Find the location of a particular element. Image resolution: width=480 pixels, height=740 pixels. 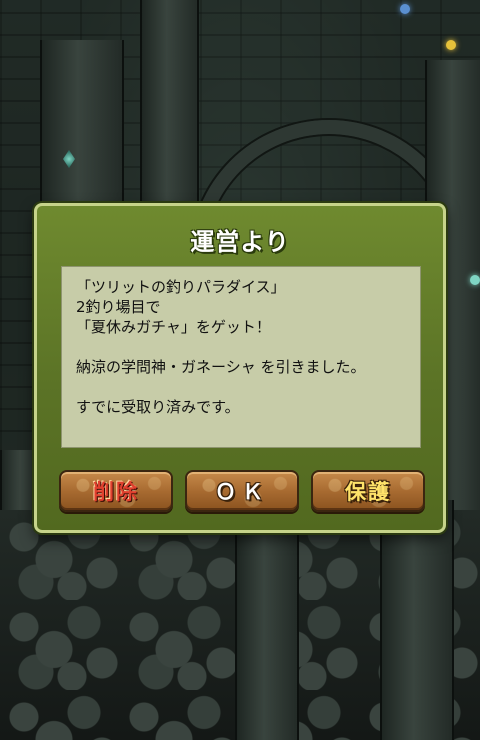

protect-button: 保護 is located at coordinates (368, 491).